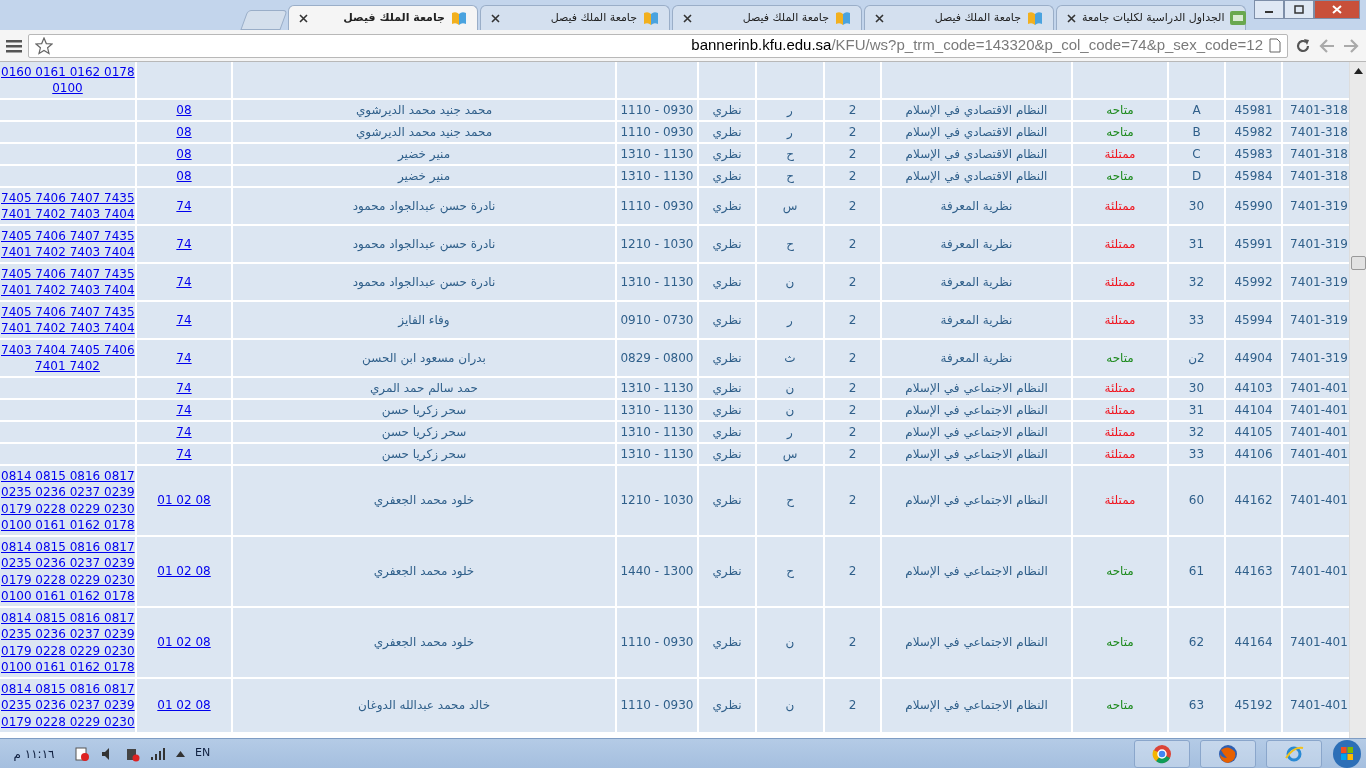  What do you see at coordinates (1253, 387) in the screenshot?
I see `table-cell: 44103` at bounding box center [1253, 387].